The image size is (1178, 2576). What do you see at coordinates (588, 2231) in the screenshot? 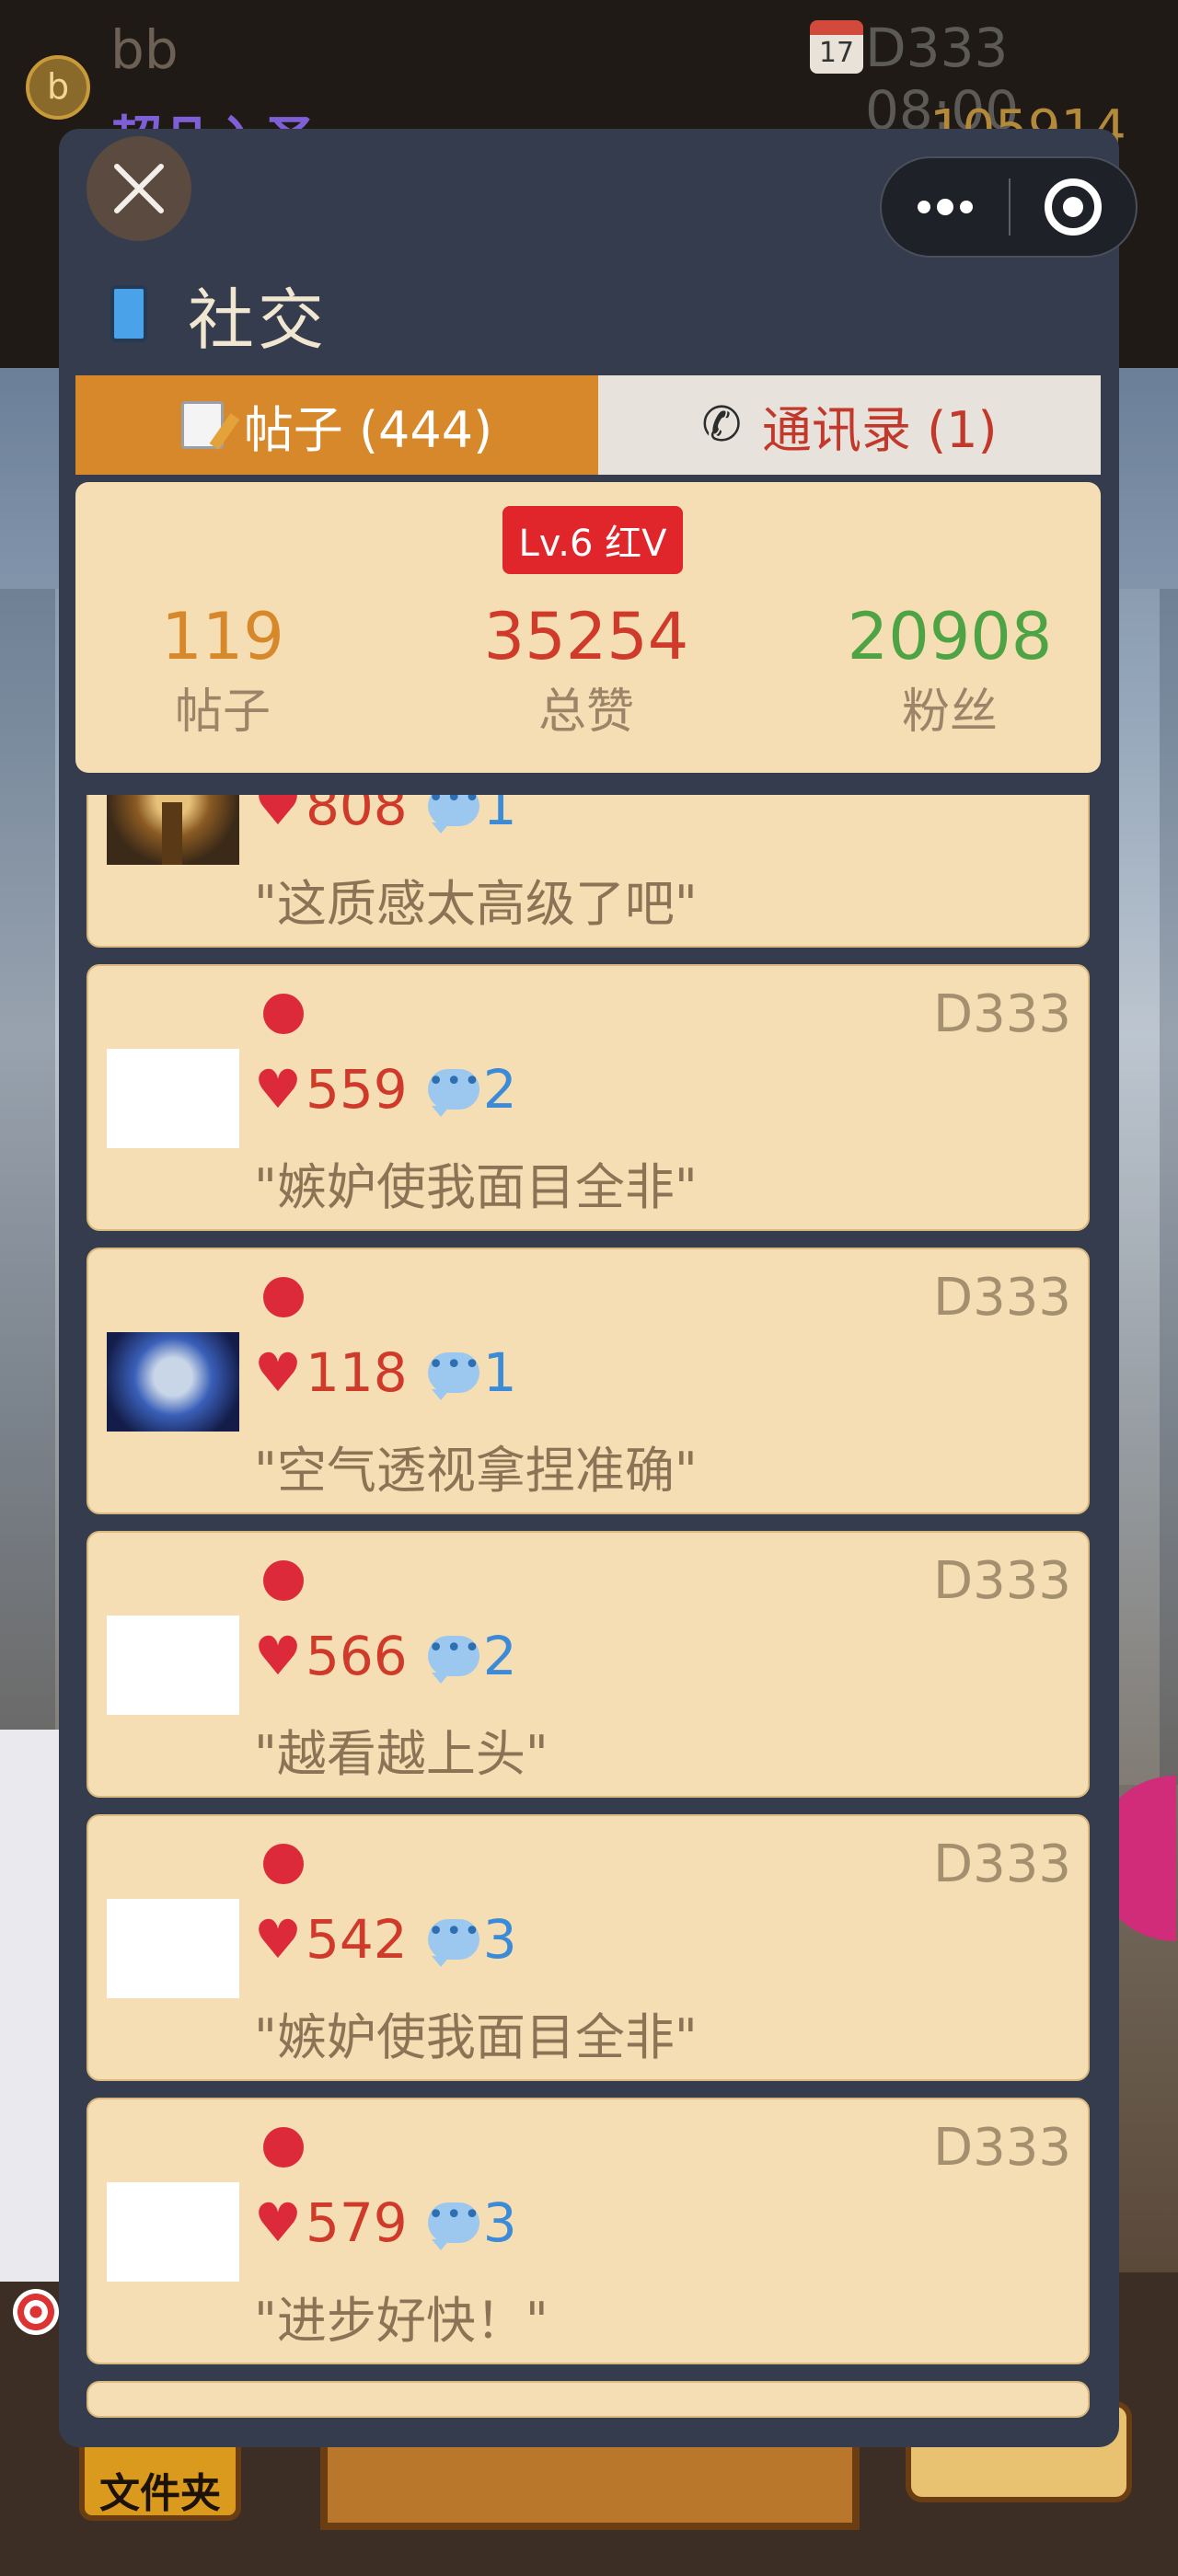
I see `post-card: D333 ♥ 579 ••• 3 "进步好快！"` at bounding box center [588, 2231].